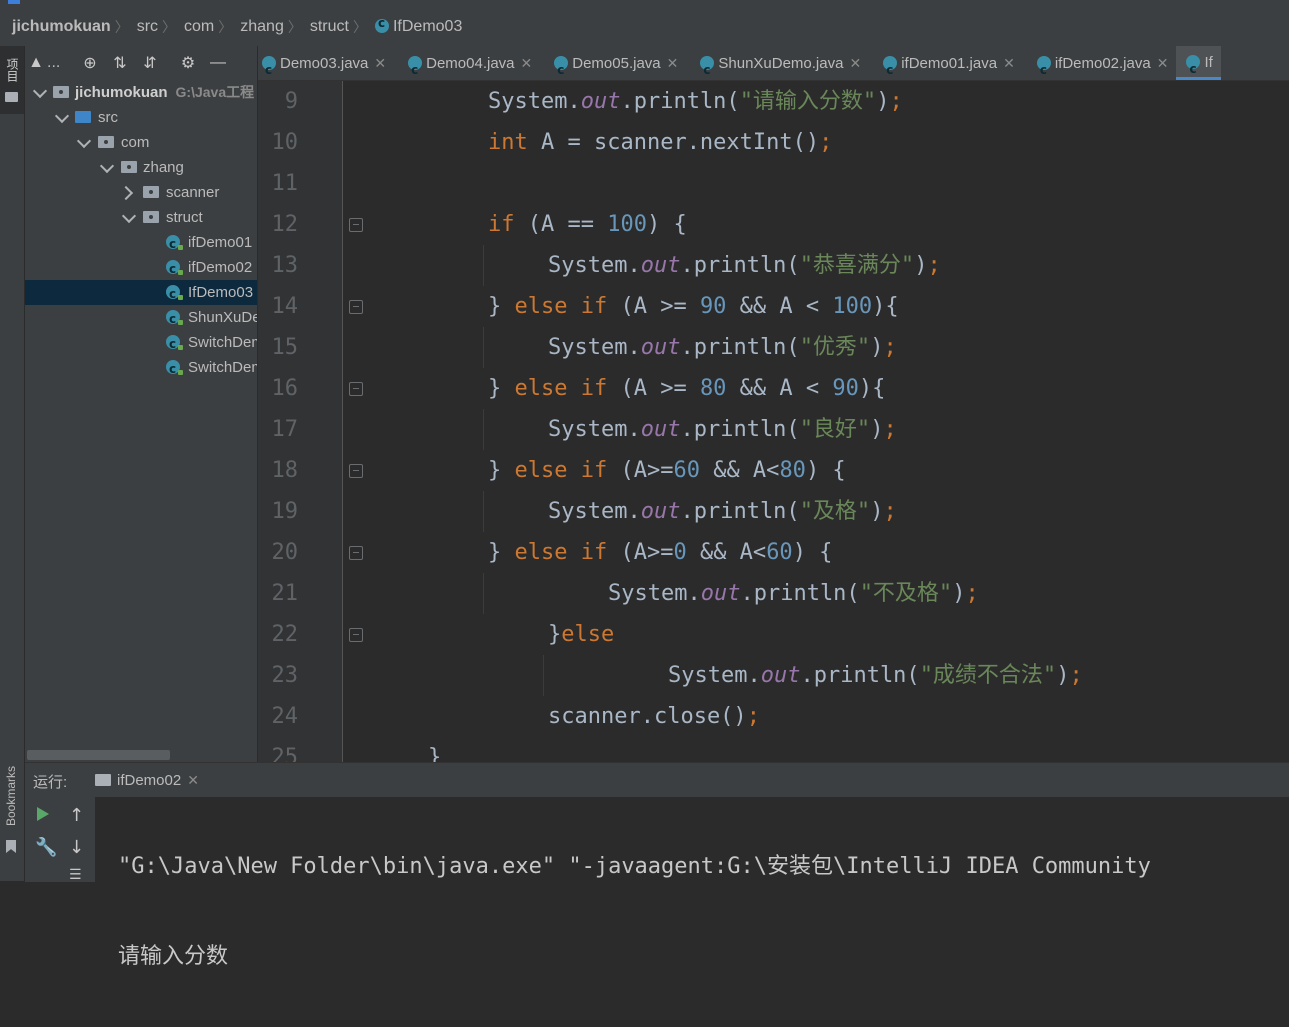 The height and width of the screenshot is (1027, 1289). Describe the element at coordinates (218, 63) in the screenshot. I see `hide-panel-icon: —` at that location.